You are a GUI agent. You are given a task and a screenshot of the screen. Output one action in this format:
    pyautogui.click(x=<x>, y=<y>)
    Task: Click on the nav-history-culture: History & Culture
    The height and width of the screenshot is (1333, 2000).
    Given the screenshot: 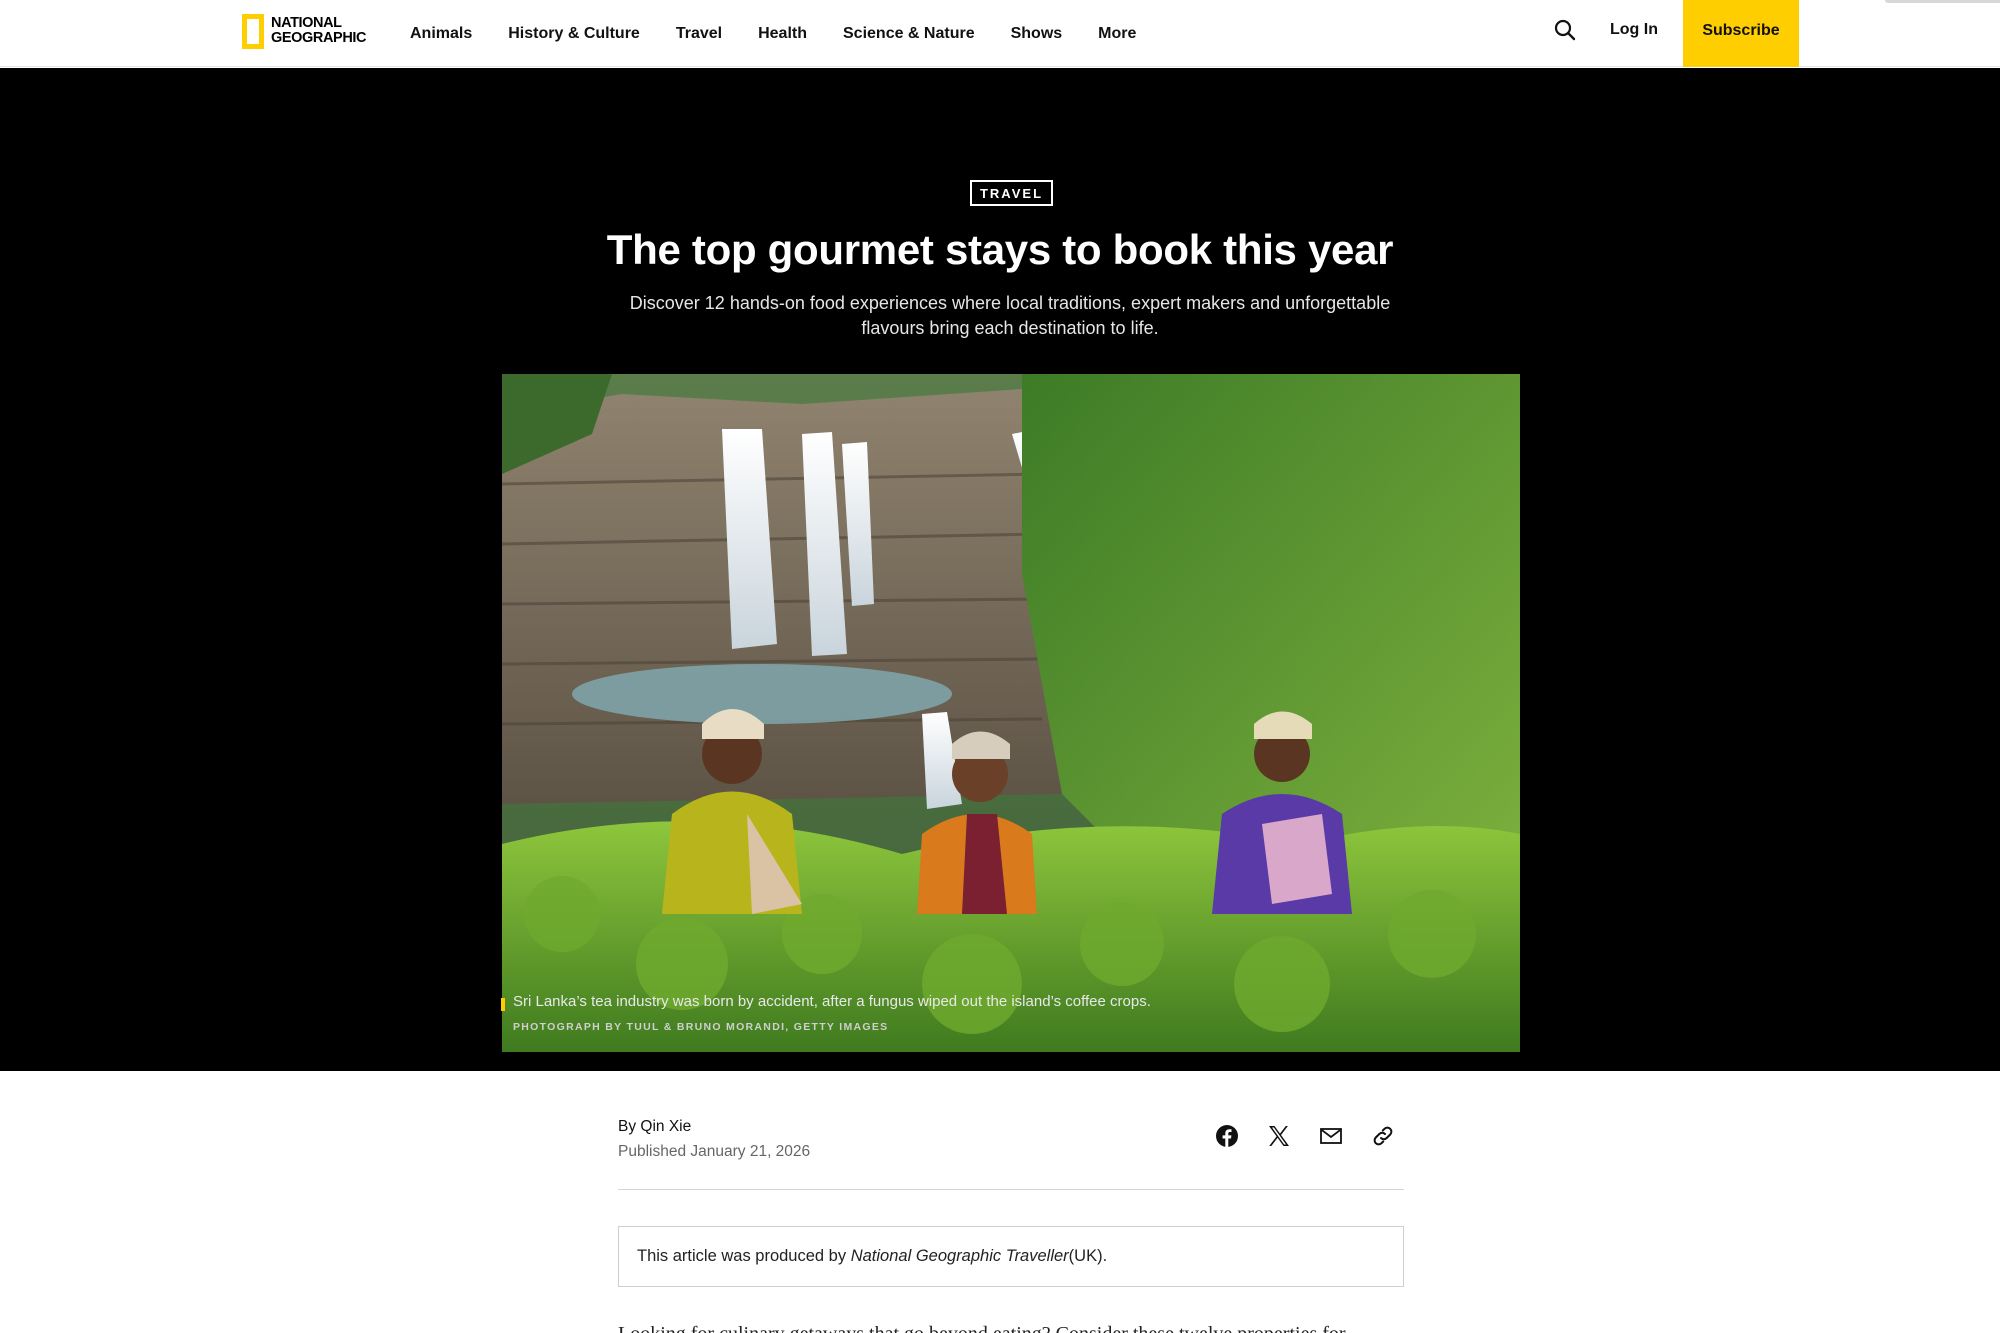 What is the action you would take?
    pyautogui.click(x=574, y=34)
    